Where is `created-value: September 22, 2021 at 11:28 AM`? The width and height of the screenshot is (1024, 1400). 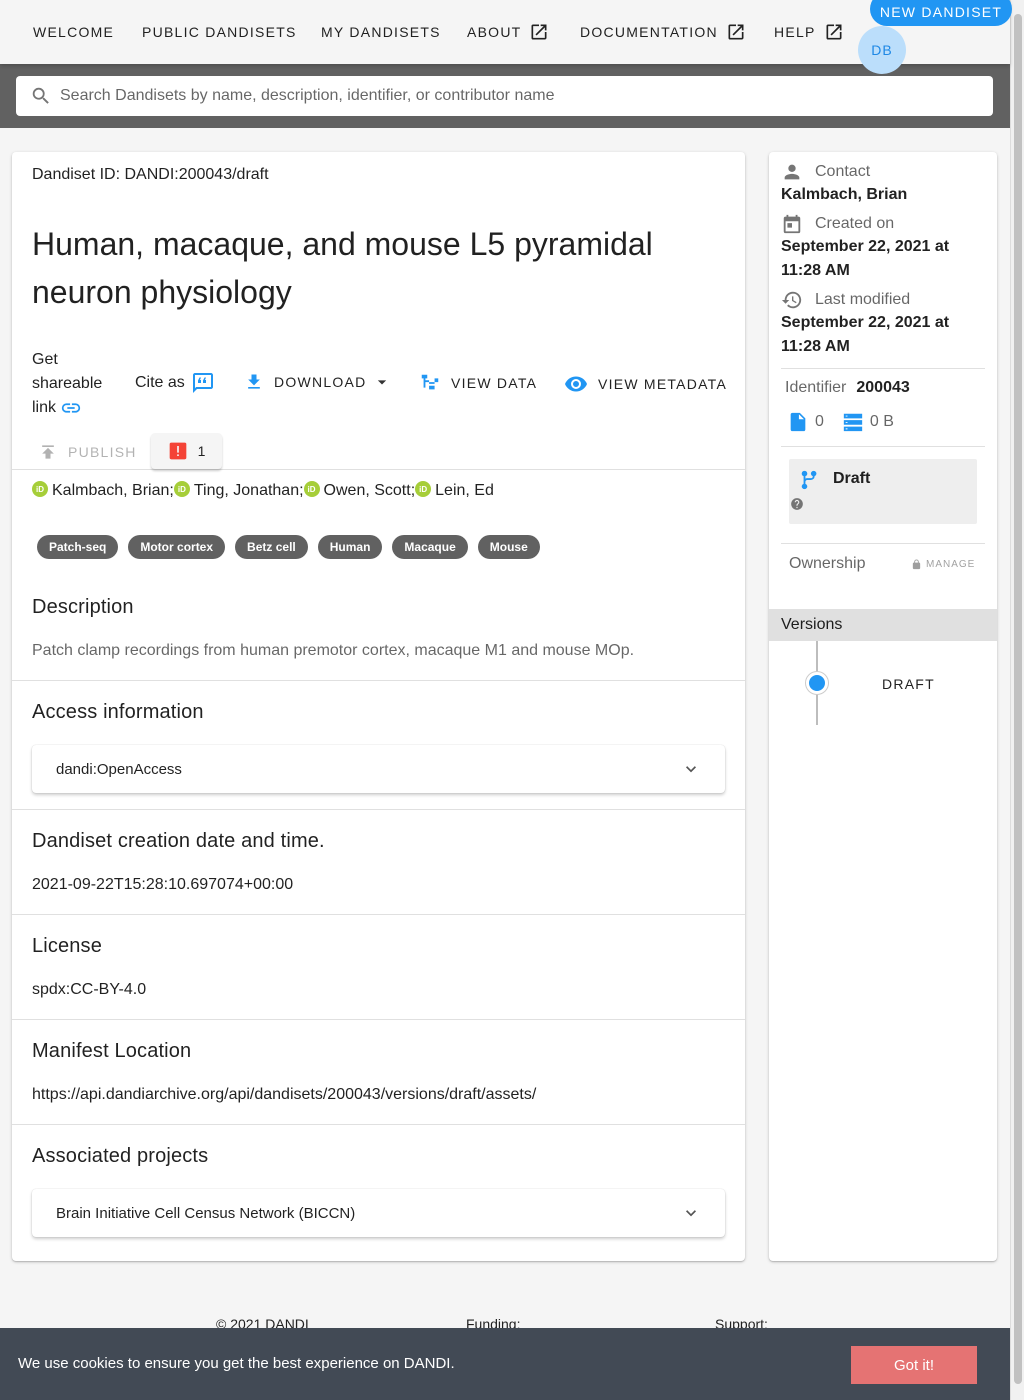
created-value: September 22, 2021 at 11:28 AM is located at coordinates (865, 258).